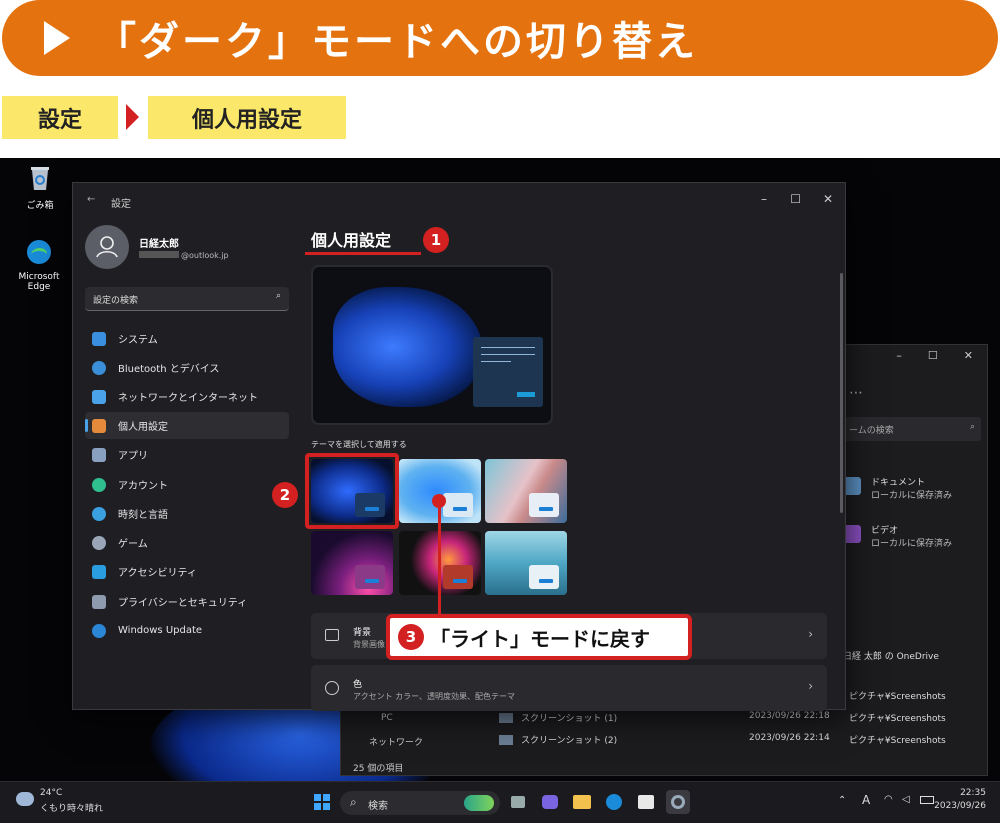  I want to click on quick-access-videos: ビデオ ローカルに保存済み, so click(898, 536).